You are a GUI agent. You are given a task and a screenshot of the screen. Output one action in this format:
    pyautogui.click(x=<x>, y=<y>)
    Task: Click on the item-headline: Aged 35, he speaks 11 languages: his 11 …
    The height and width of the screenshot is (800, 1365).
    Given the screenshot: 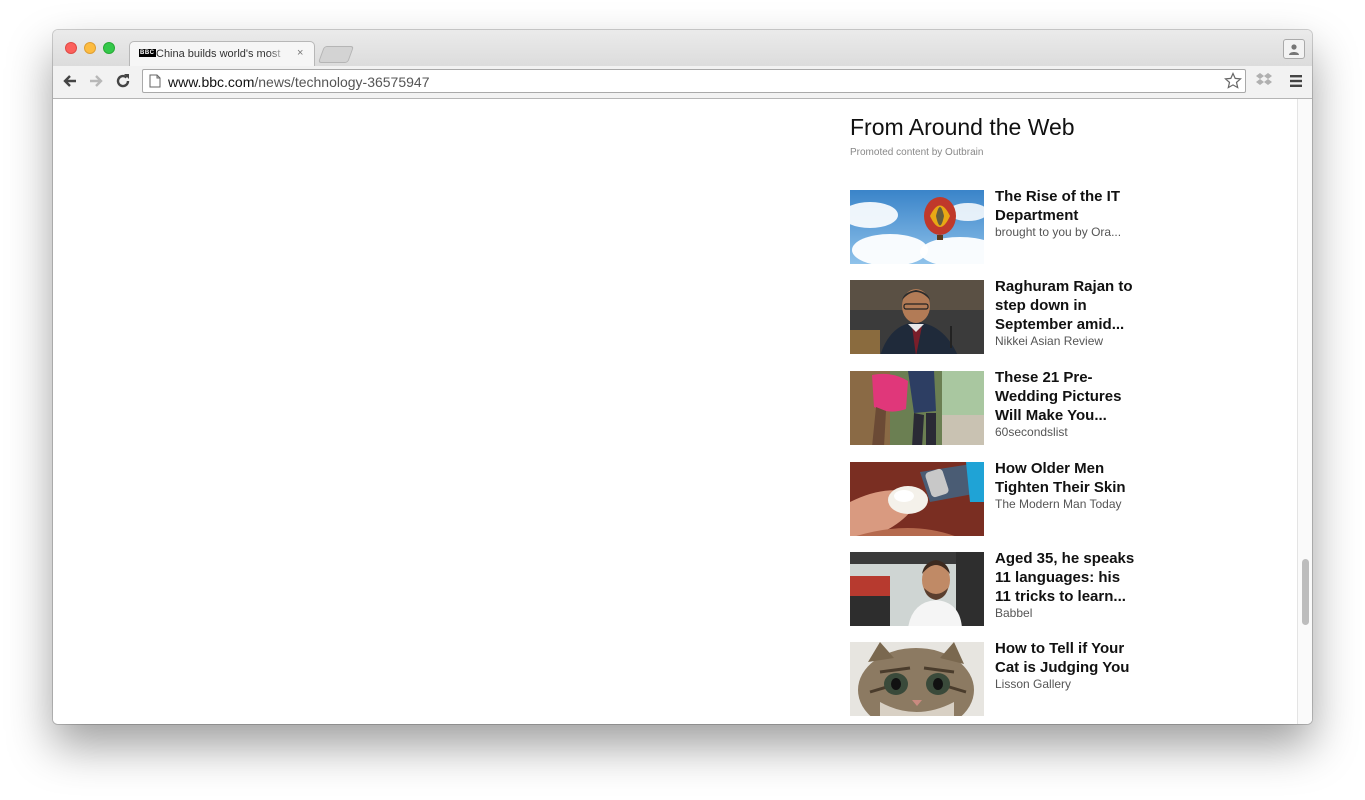 What is the action you would take?
    pyautogui.click(x=1070, y=577)
    